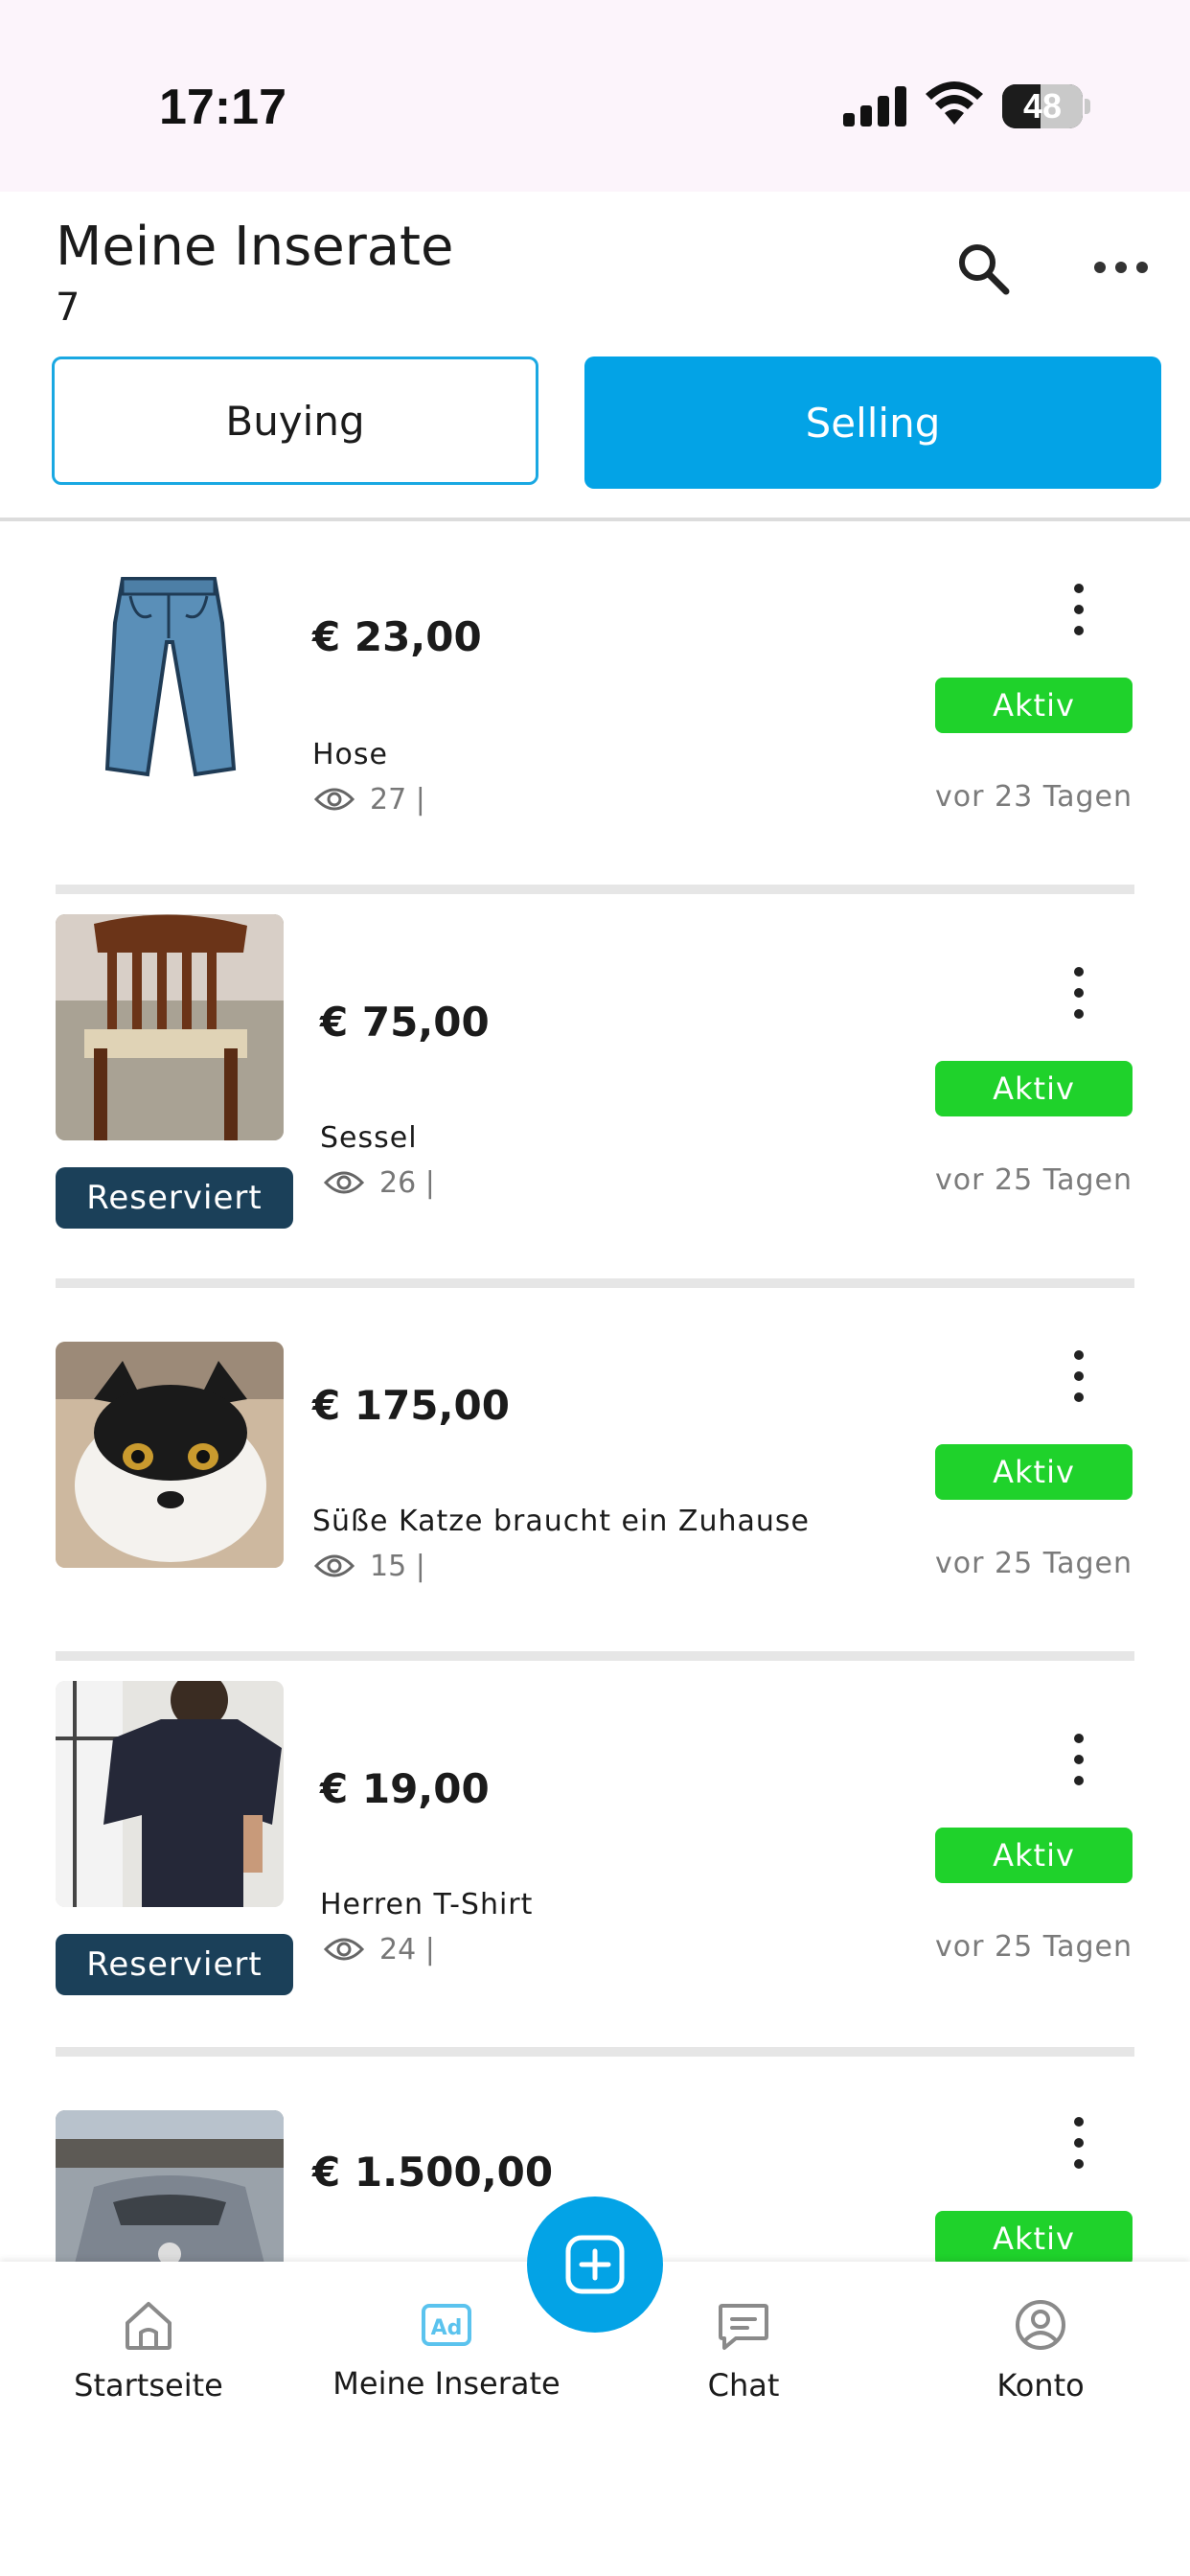  What do you see at coordinates (983, 268) in the screenshot?
I see `search-icon` at bounding box center [983, 268].